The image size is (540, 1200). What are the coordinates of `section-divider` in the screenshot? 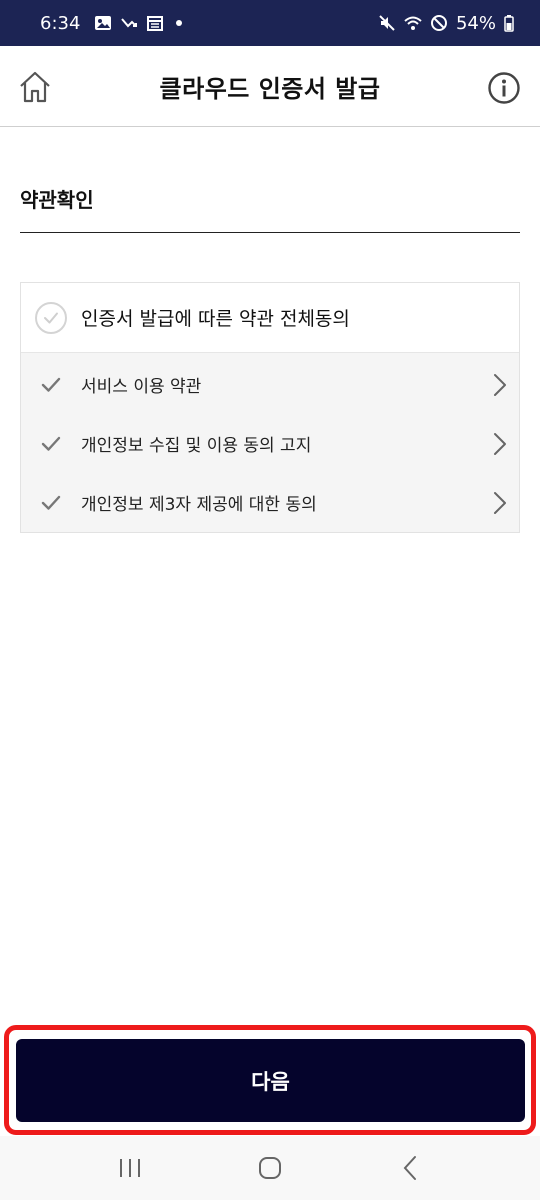 It's located at (270, 232).